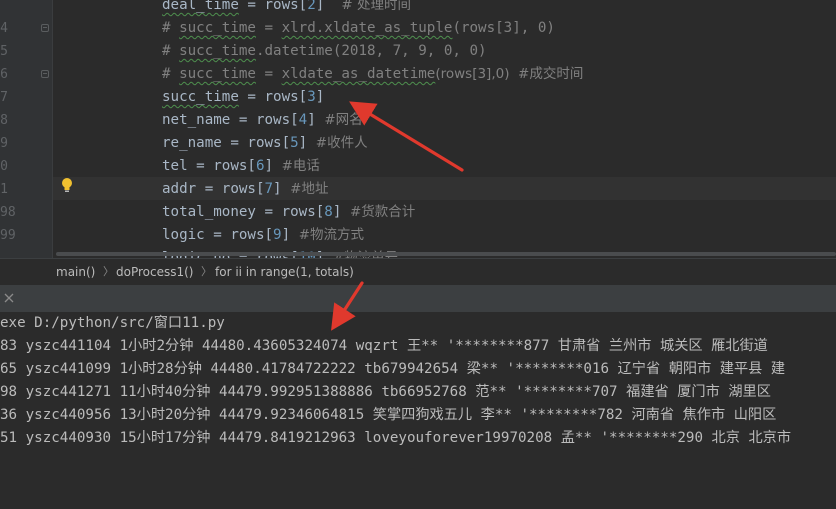 The height and width of the screenshot is (509, 836). Describe the element at coordinates (311, 97) in the screenshot. I see `code-token: 3` at that location.